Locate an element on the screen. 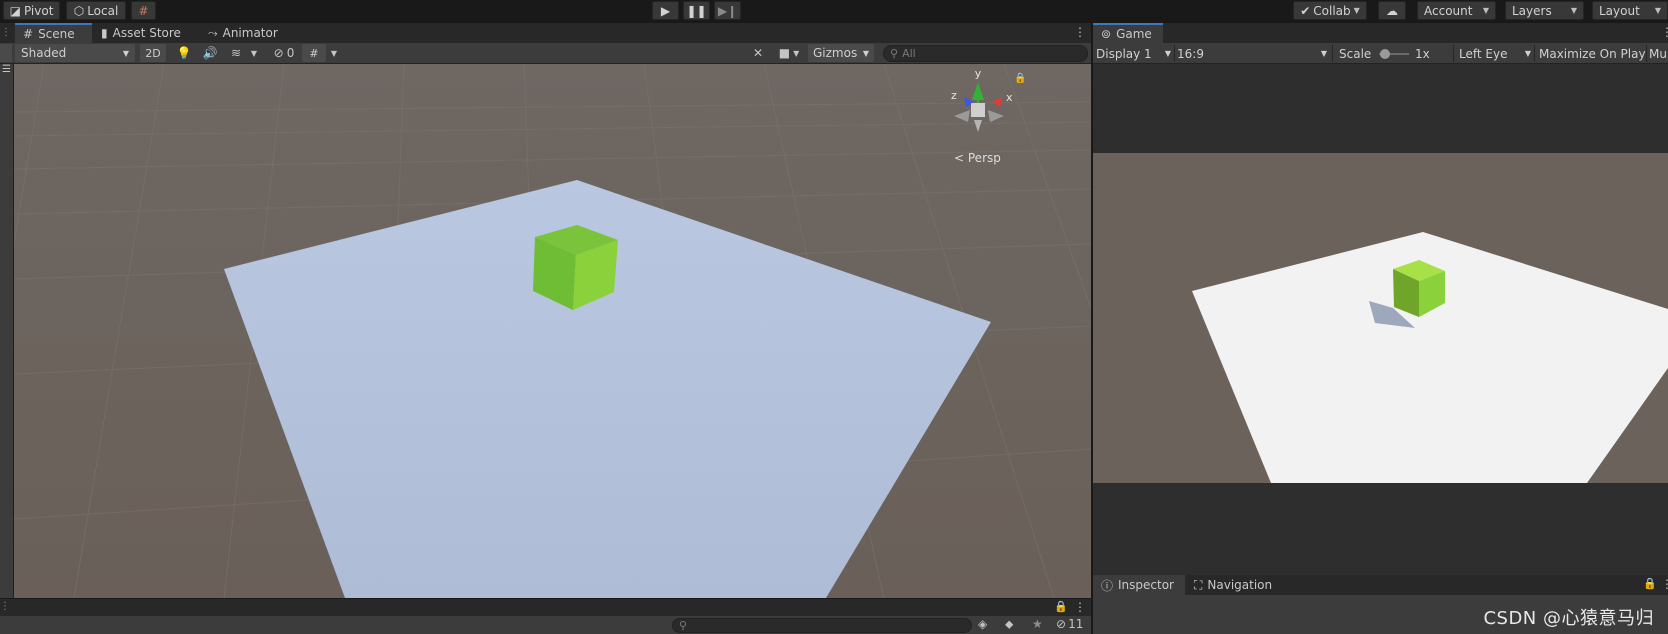  hidden-objects-toggle: ⊘ 0 is located at coordinates (284, 53).